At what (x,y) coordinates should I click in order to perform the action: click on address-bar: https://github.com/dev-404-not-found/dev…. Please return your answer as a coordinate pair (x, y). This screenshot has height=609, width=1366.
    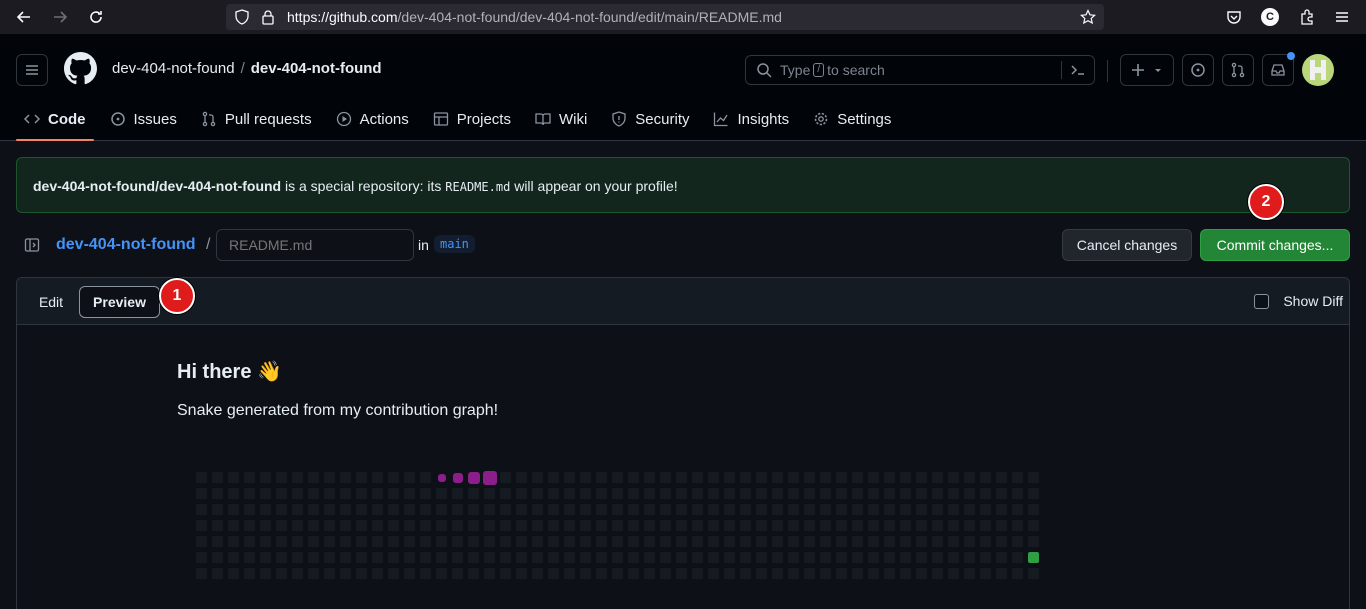
    Looking at the image, I should click on (665, 17).